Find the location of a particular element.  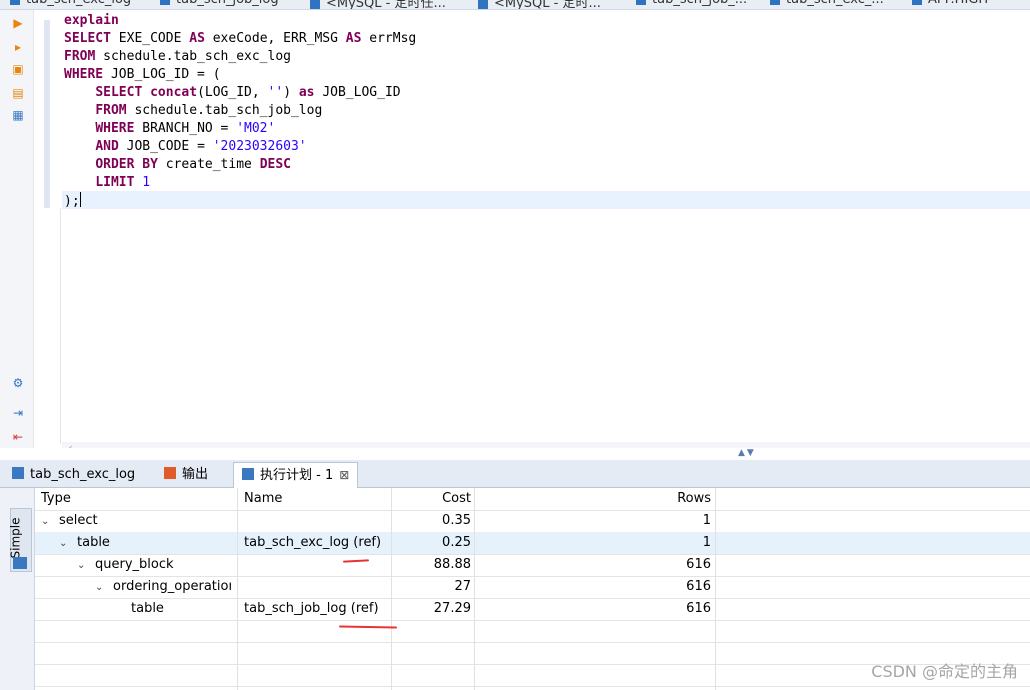

explain-plan-icon: ▤ is located at coordinates (18, 93).